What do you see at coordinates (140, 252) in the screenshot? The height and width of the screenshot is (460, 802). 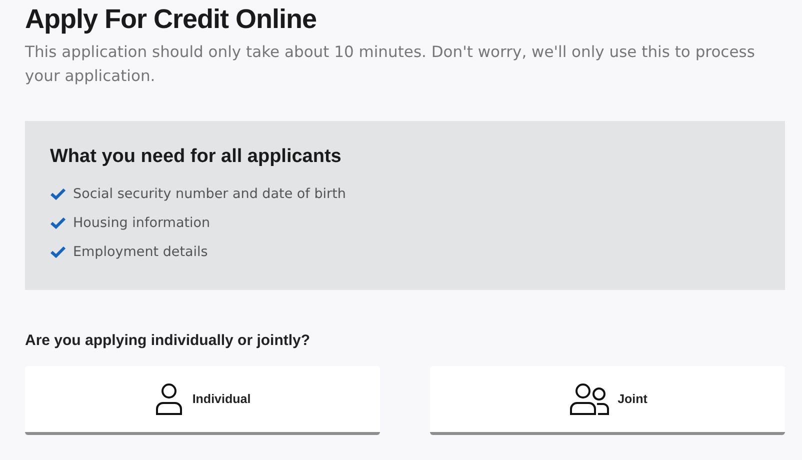 I see `requirement-text: Employment details` at bounding box center [140, 252].